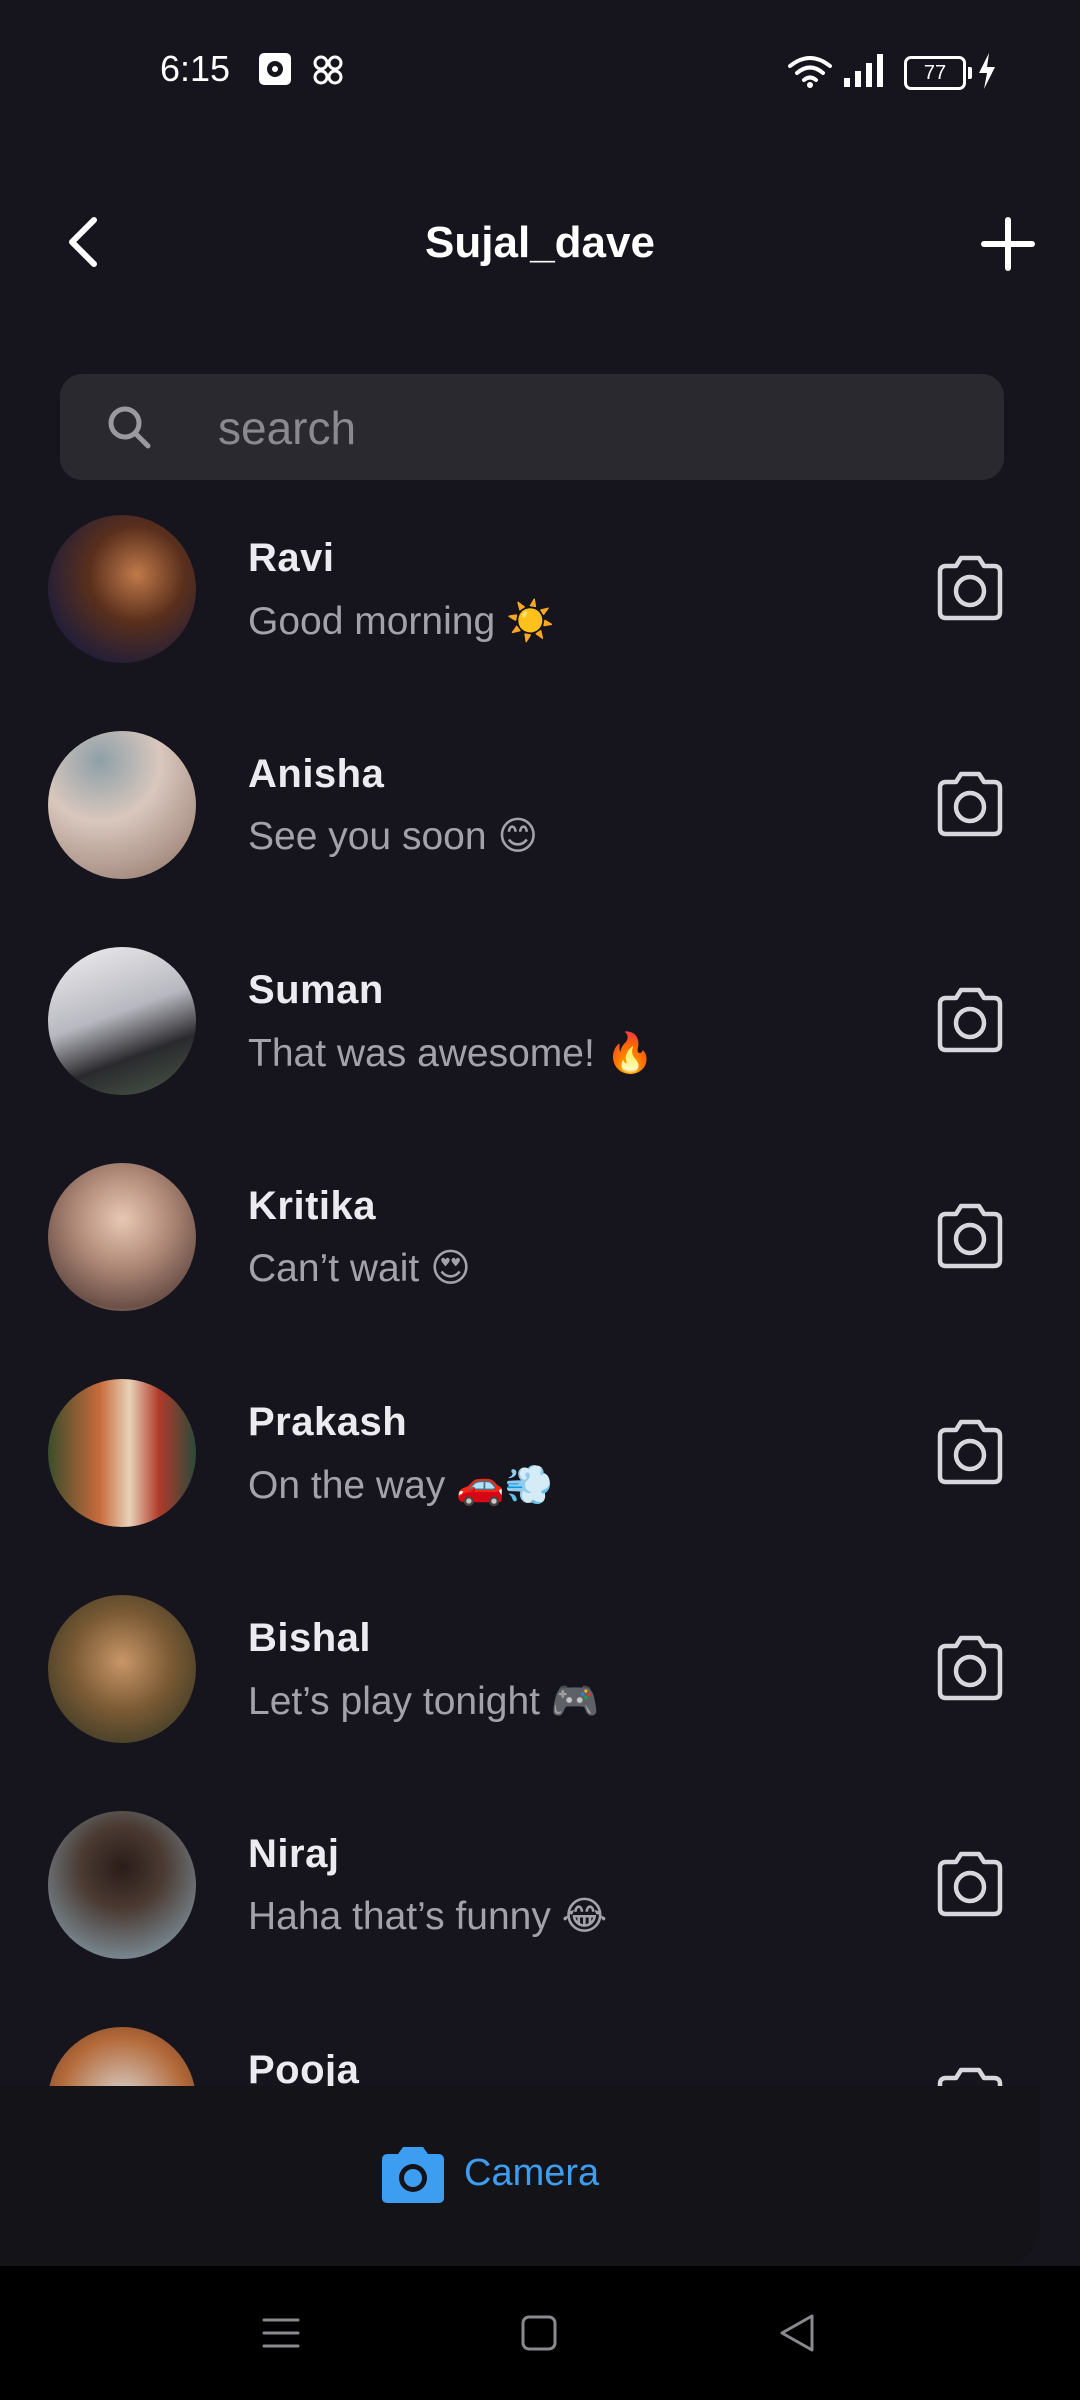 The width and height of the screenshot is (1080, 2400). What do you see at coordinates (281, 2333) in the screenshot?
I see `menu-icon` at bounding box center [281, 2333].